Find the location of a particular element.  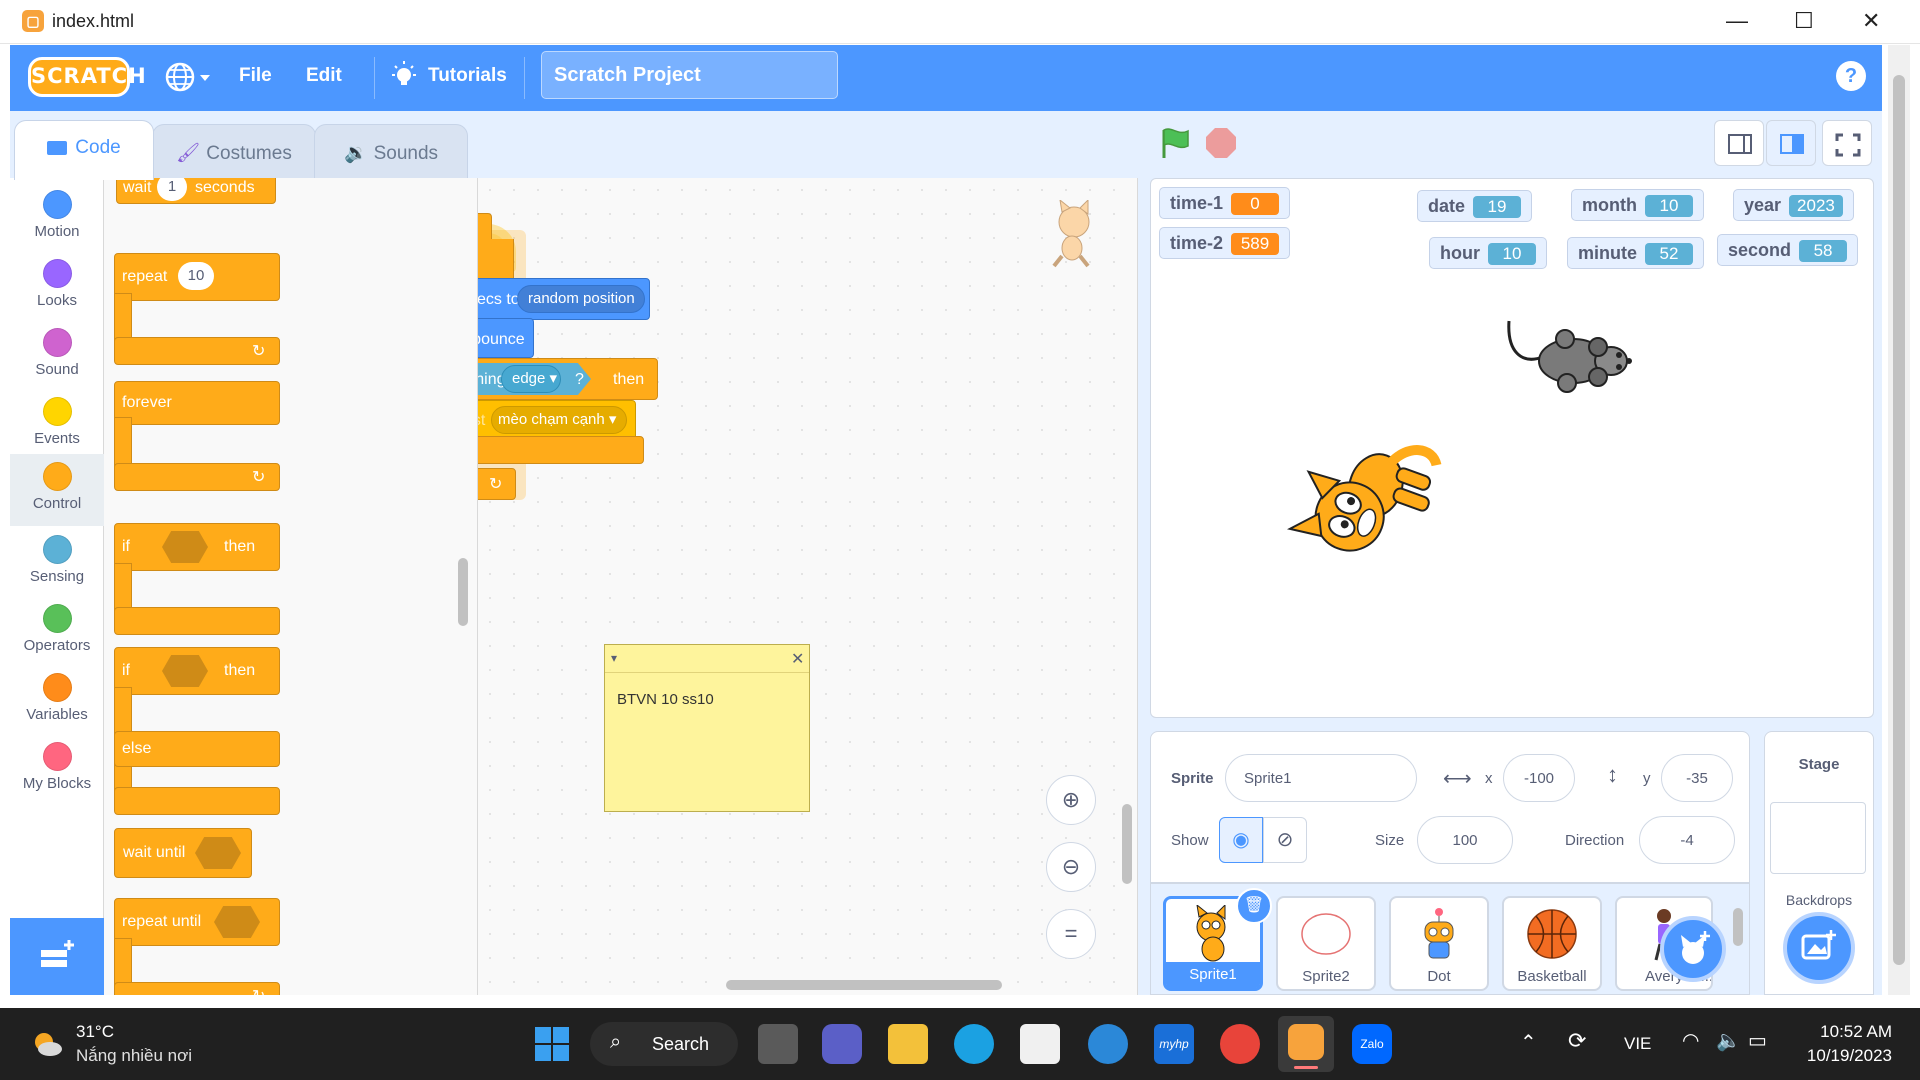

weather-desc: Nắng nhiều nơi is located at coordinates (134, 1056).